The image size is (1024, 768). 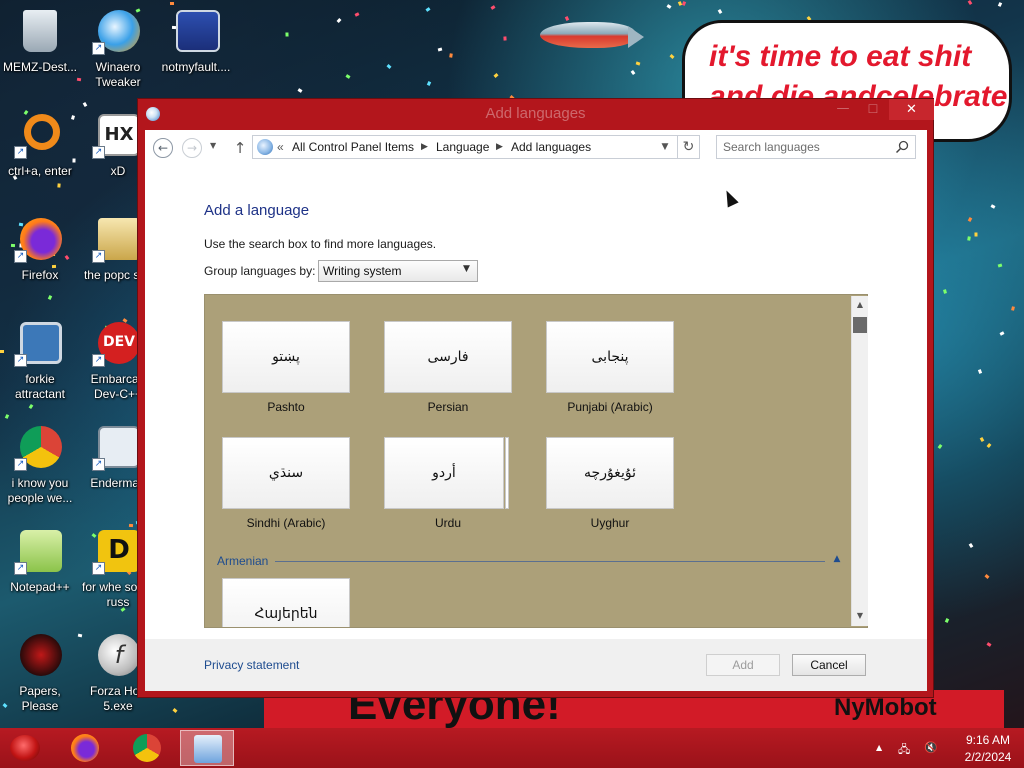 I want to click on language-tile-script: پنجابی, so click(x=610, y=357).